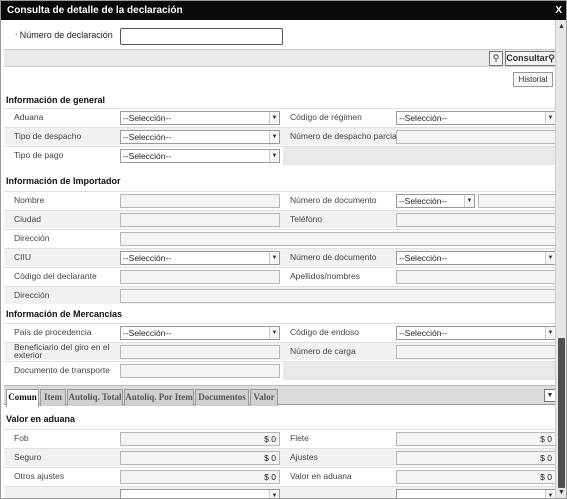  Describe the element at coordinates (200, 118) in the screenshot. I see `aduana-select: --Selección-- ▼` at that location.